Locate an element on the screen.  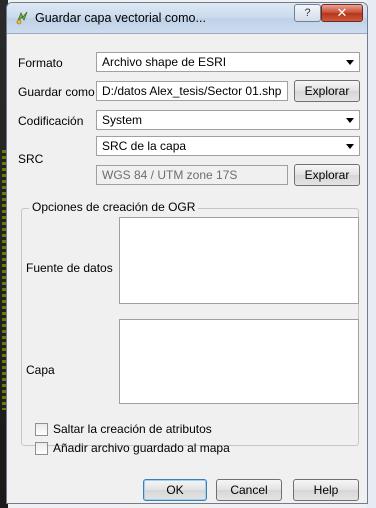
src-mode-select: SRC de la capa is located at coordinates (228, 146).